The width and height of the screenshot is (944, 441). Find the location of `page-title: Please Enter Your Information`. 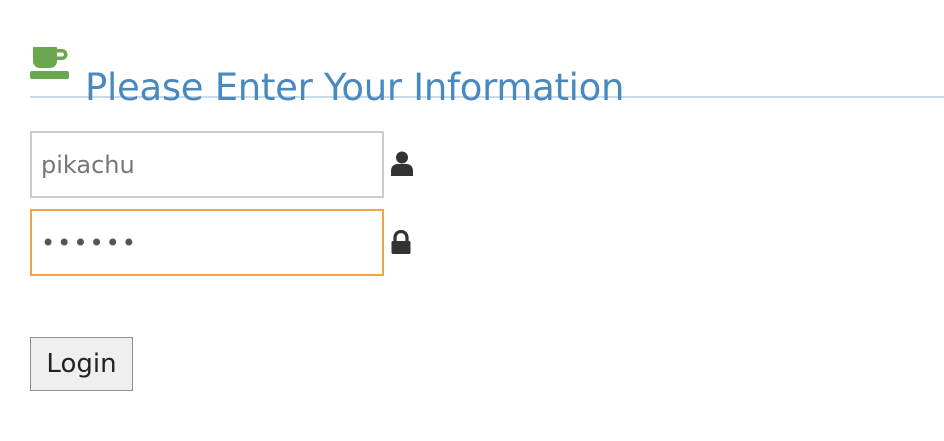

page-title: Please Enter Your Information is located at coordinates (355, 87).